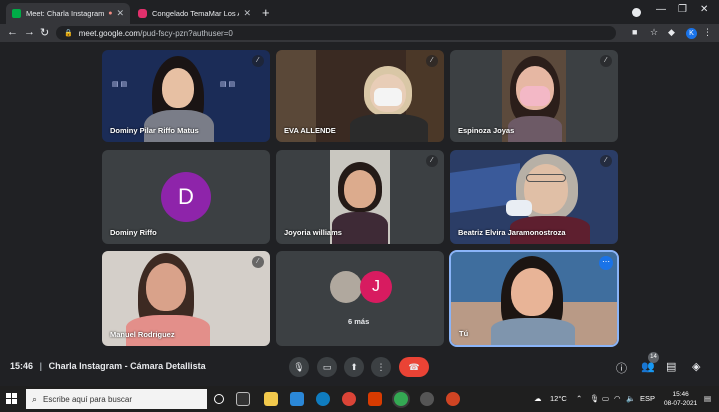 The height and width of the screenshot is (412, 719). Describe the element at coordinates (16, 13) in the screenshot. I see `meet-favicon-icon` at that location.